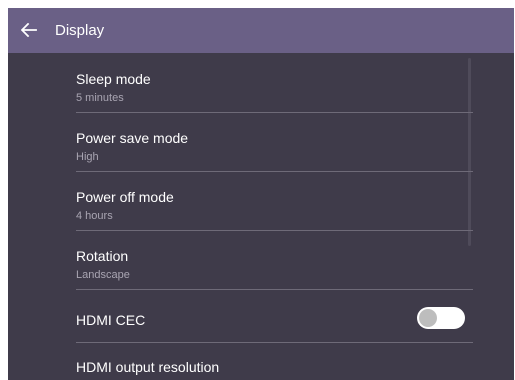 This screenshot has width=515, height=380. What do you see at coordinates (103, 275) in the screenshot?
I see `setting-value: Landscape` at bounding box center [103, 275].